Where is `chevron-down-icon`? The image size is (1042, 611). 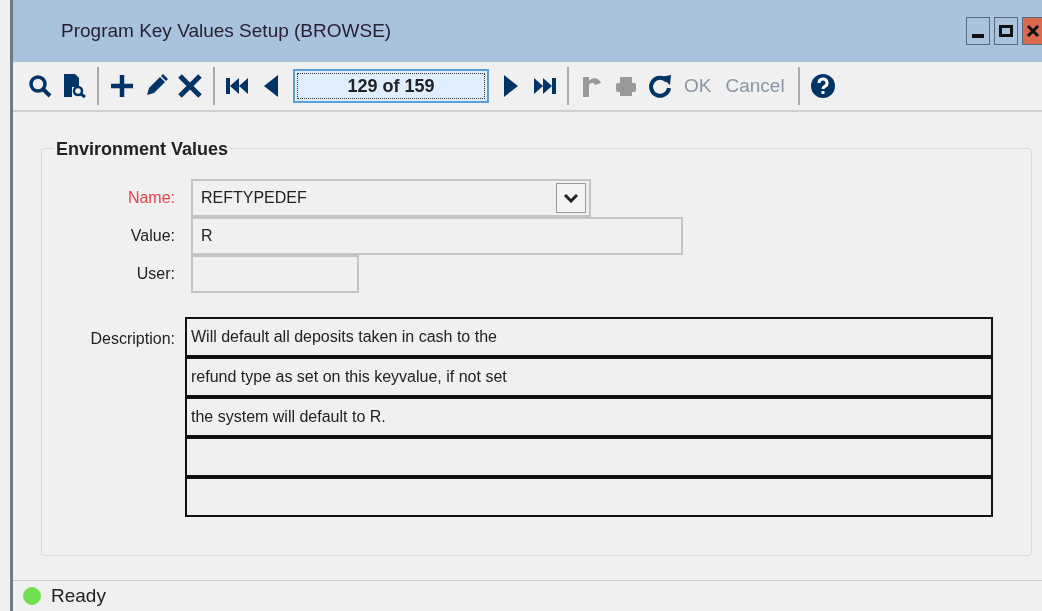
chevron-down-icon is located at coordinates (571, 198).